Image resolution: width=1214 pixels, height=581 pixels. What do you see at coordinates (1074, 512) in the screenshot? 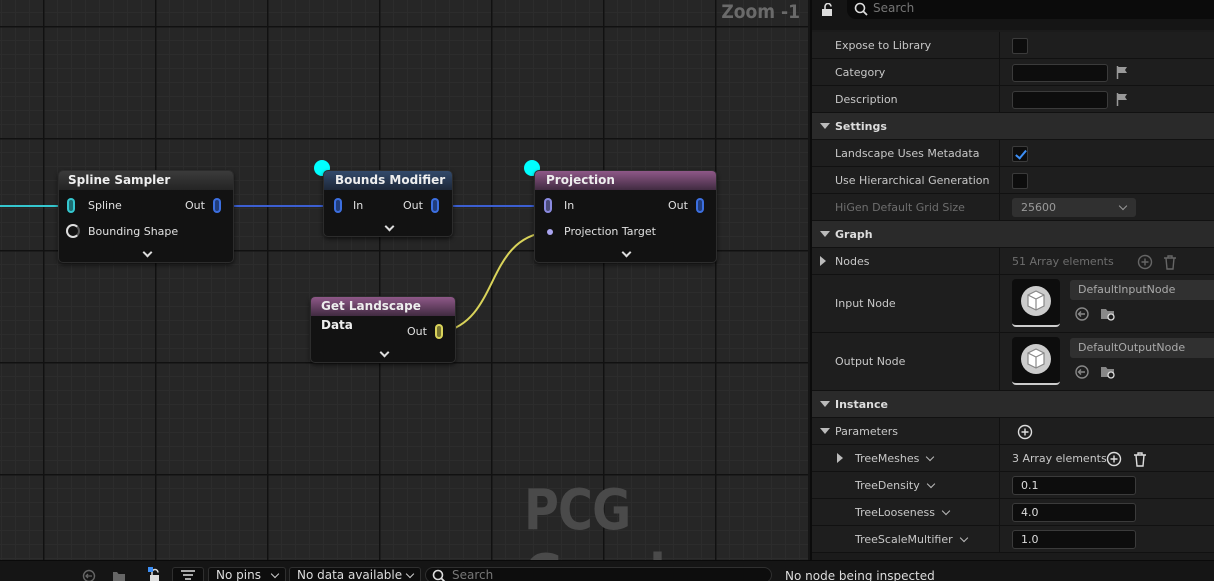
I see `tree-looseness-field: 4.0` at bounding box center [1074, 512].